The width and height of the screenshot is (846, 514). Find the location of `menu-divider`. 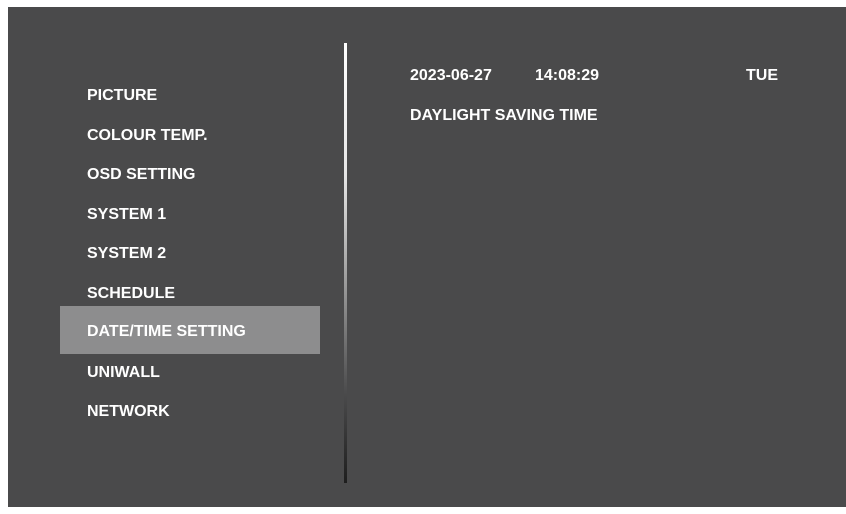

menu-divider is located at coordinates (345, 263).